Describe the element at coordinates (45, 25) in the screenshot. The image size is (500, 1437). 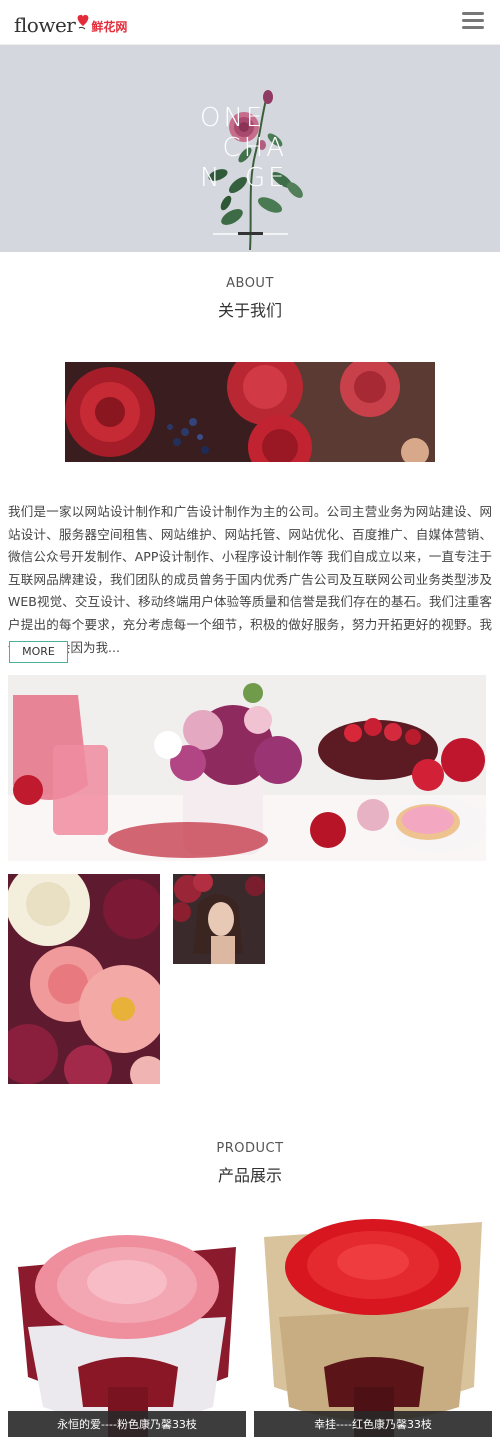
I see `logo-text-en: flower` at that location.